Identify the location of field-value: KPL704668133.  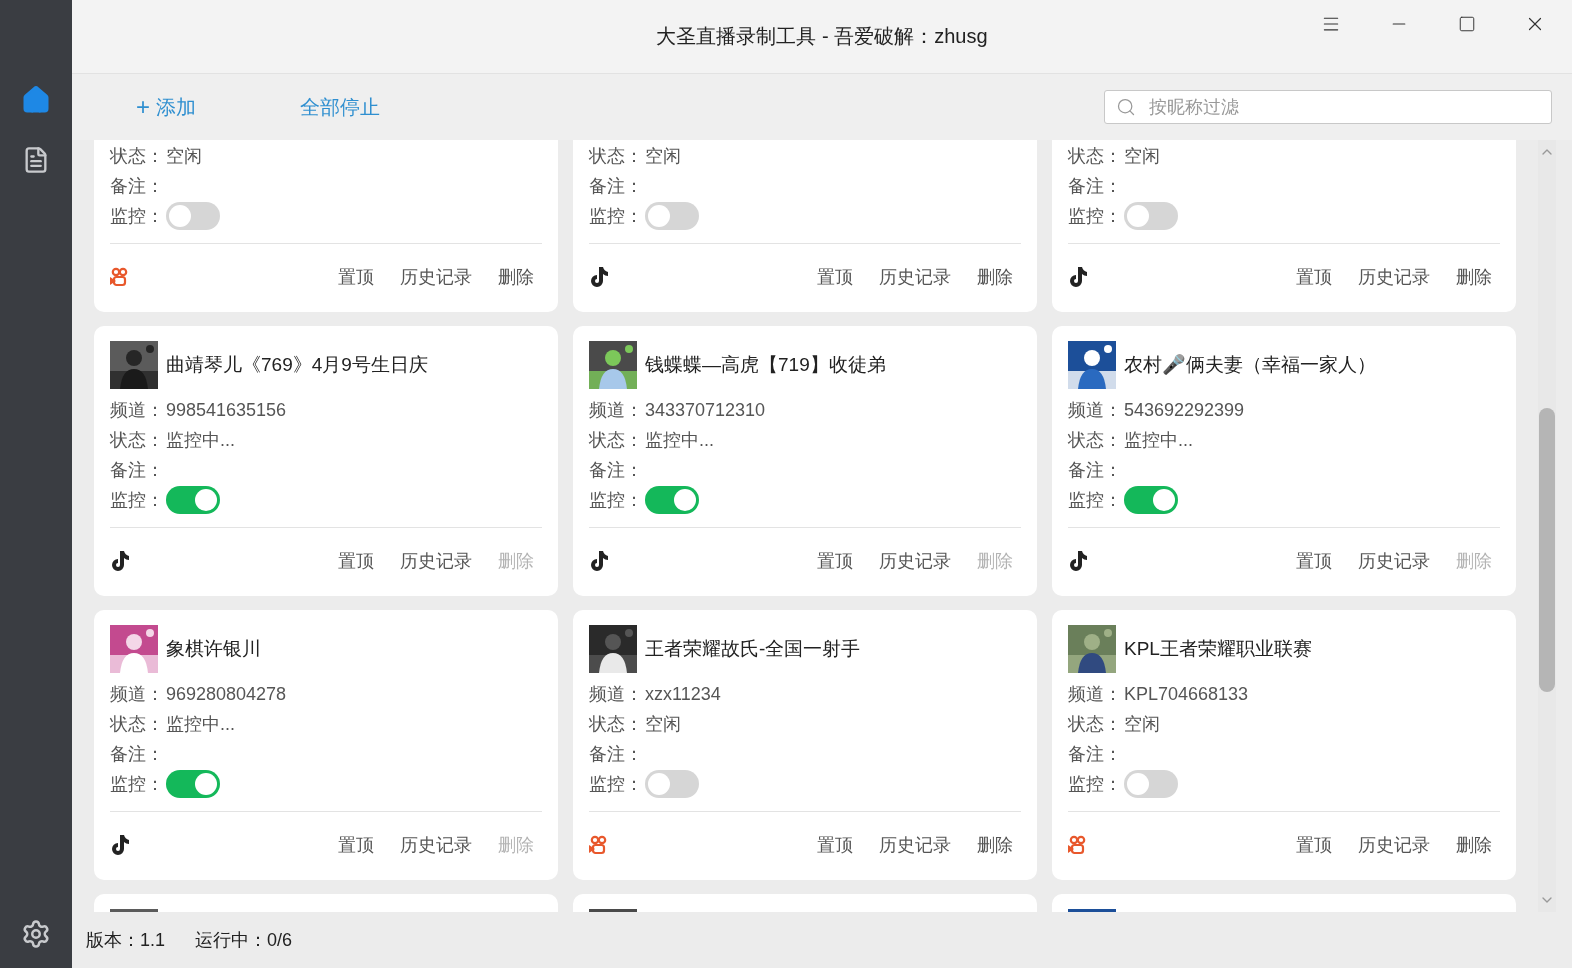
(1186, 694).